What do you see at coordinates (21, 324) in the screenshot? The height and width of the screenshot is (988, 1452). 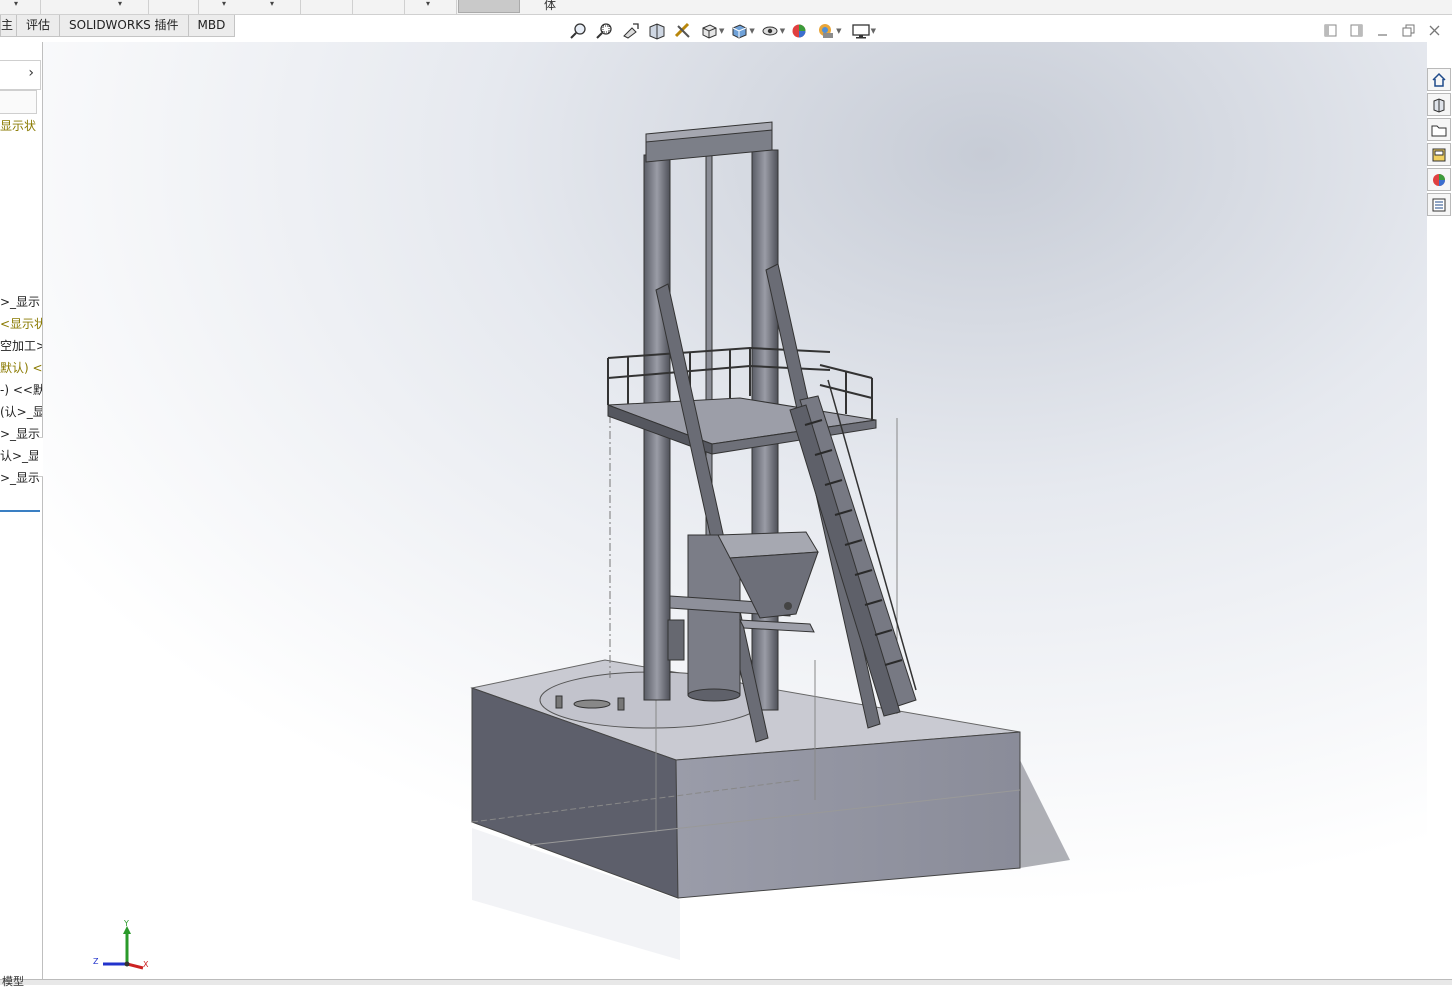 I see `tree-item: <显示状` at bounding box center [21, 324].